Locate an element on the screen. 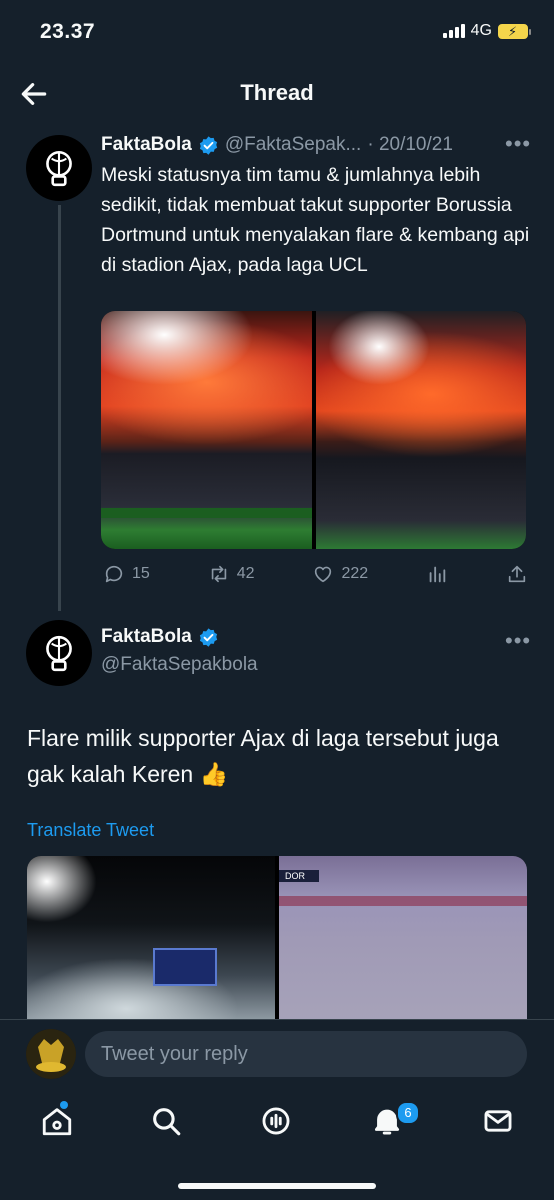 This screenshot has width=554, height=1200. flare-photo-right is located at coordinates (420, 430).